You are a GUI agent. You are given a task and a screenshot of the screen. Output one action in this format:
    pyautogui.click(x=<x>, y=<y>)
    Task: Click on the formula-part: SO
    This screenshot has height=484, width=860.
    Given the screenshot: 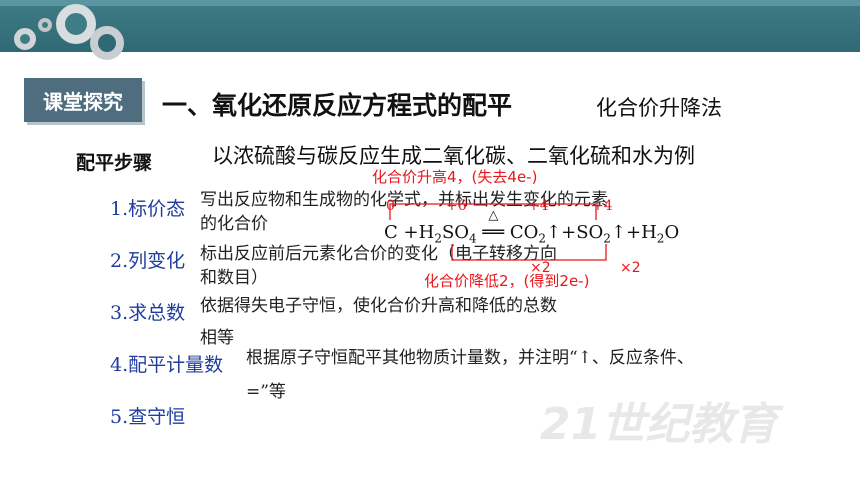 What is the action you would take?
    pyautogui.click(x=455, y=232)
    